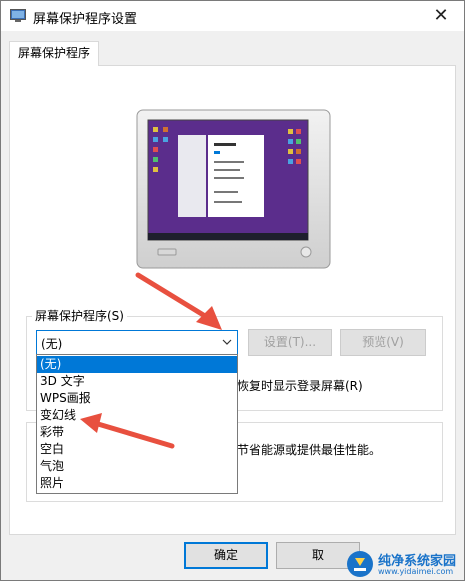 This screenshot has height=581, width=465. What do you see at coordinates (137, 483) in the screenshot?
I see `dropdown-option: 照片` at bounding box center [137, 483].